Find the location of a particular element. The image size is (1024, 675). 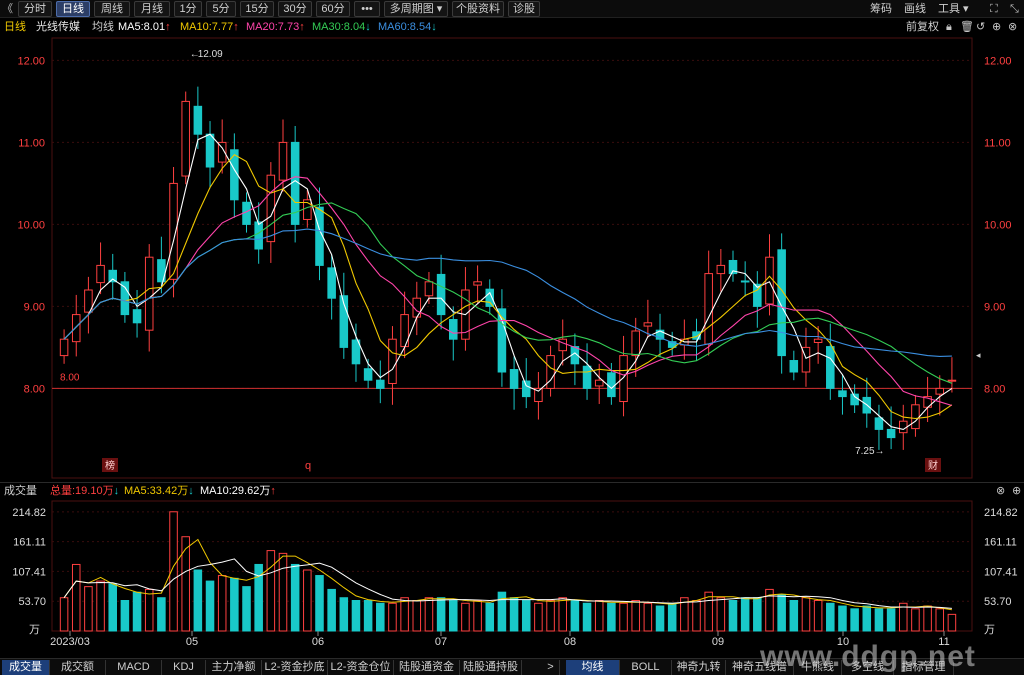

price-tick-left: 9.00 is located at coordinates (34, 307).